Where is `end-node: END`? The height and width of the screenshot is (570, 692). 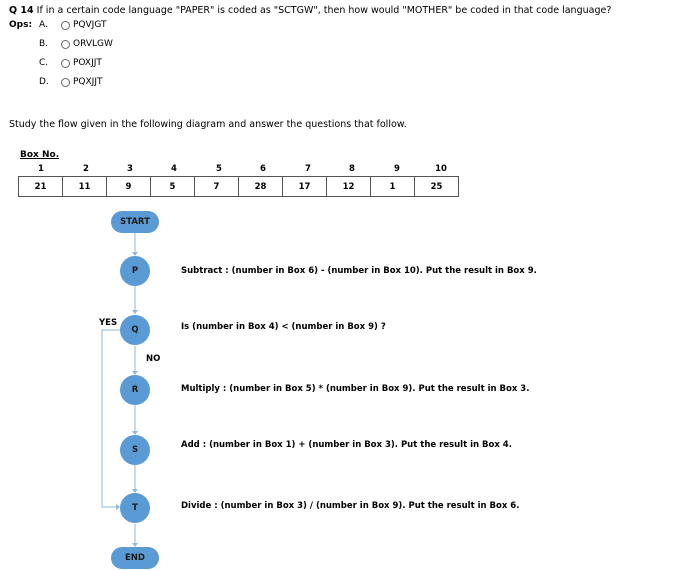 end-node: END is located at coordinates (135, 558).